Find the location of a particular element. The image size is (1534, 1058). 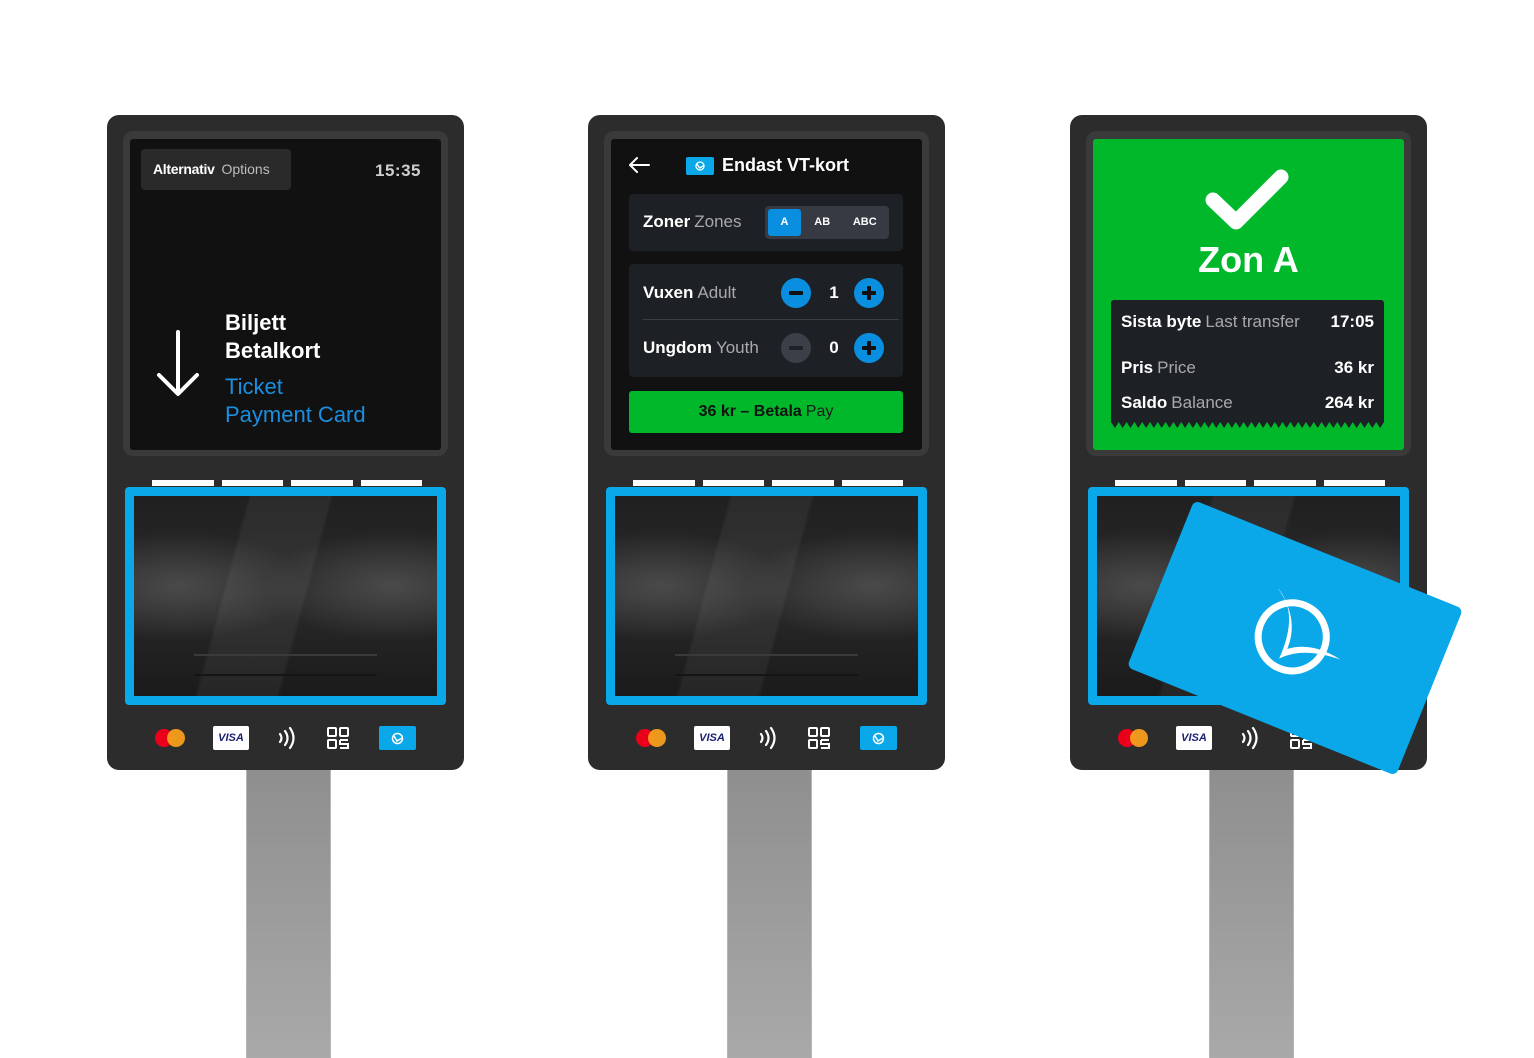

instruction-en-line: Payment Card is located at coordinates (295, 414).